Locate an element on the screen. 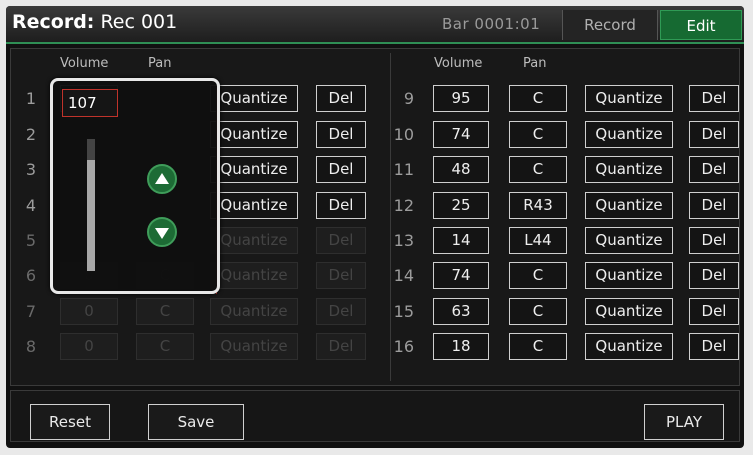  right-pan-header: Pan is located at coordinates (535, 63).